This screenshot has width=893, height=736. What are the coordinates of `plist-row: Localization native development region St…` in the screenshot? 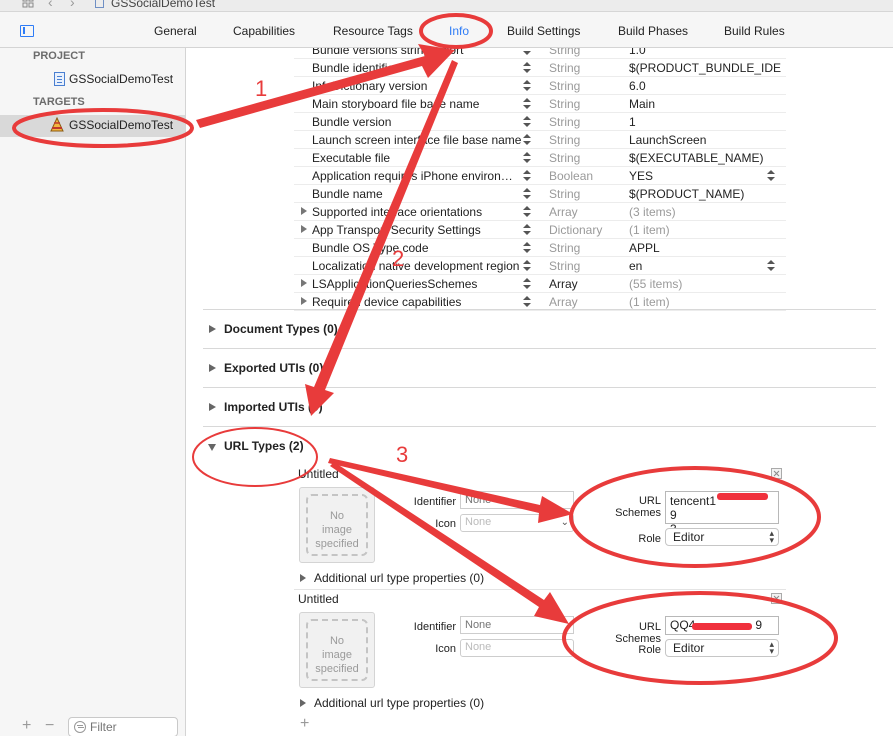 It's located at (540, 266).